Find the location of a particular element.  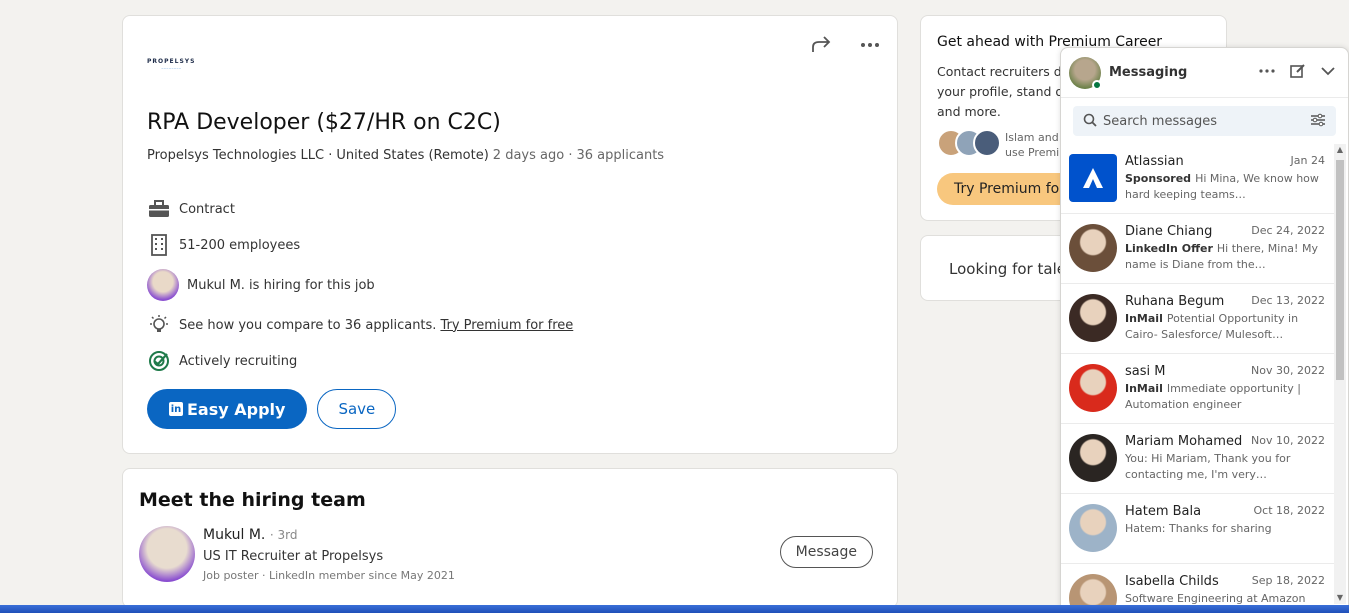

messaging-header: Messaging is located at coordinates (1204, 73).